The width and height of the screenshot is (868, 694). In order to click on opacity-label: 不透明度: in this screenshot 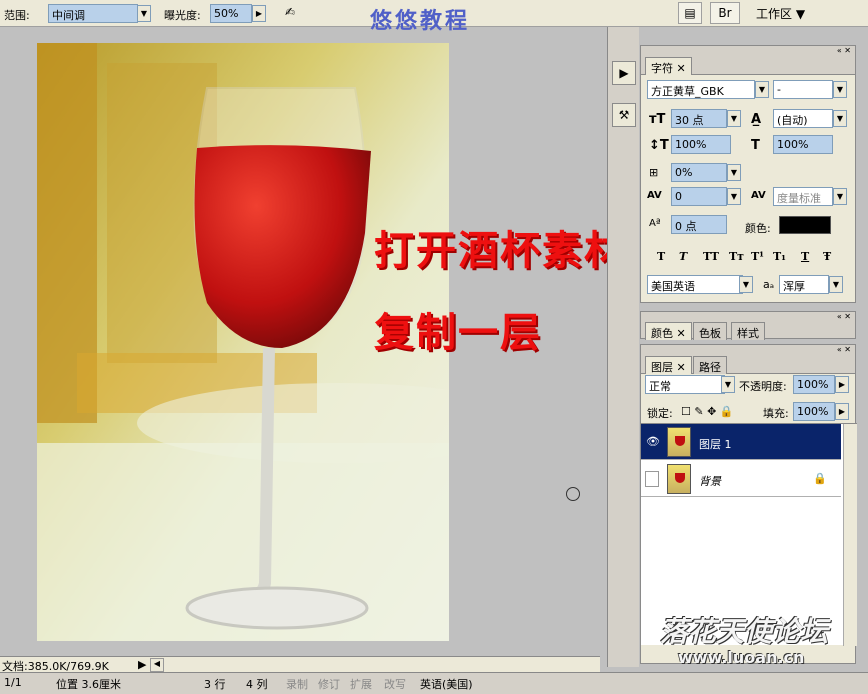, I will do `click(763, 386)`.